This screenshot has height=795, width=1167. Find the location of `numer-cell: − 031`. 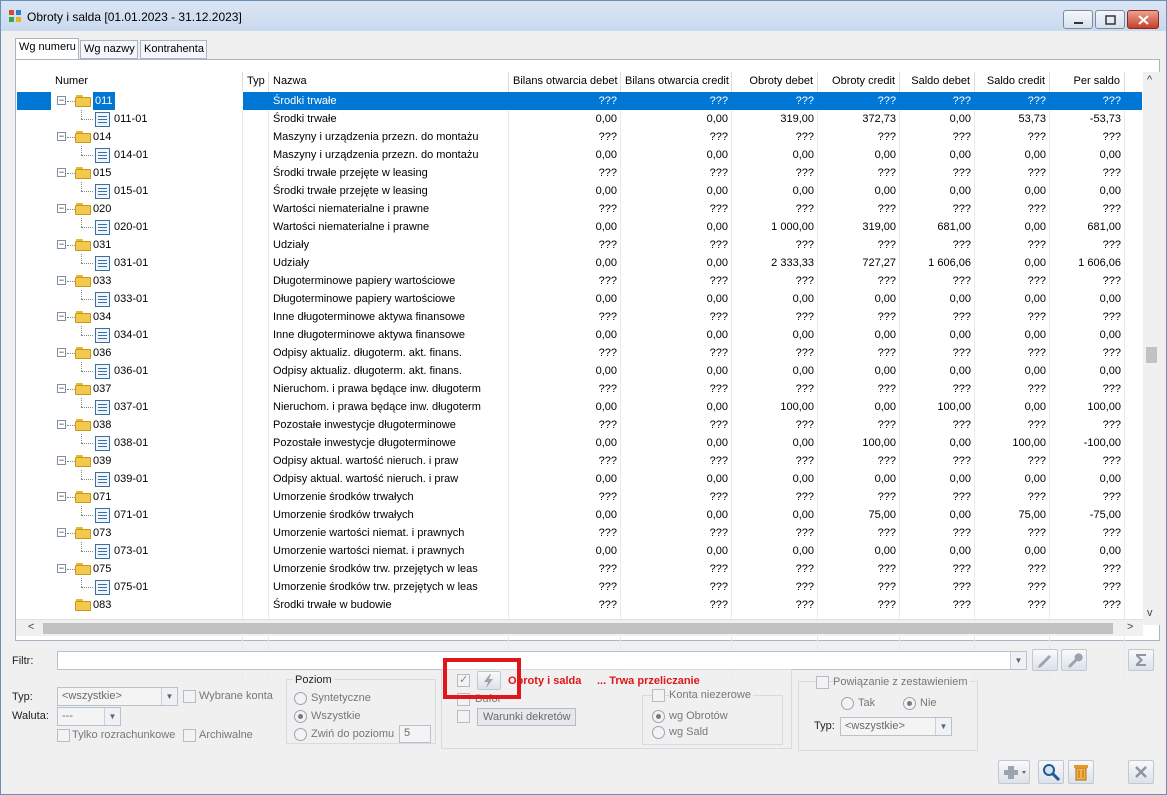

numer-cell: − 031 is located at coordinates (147, 245).